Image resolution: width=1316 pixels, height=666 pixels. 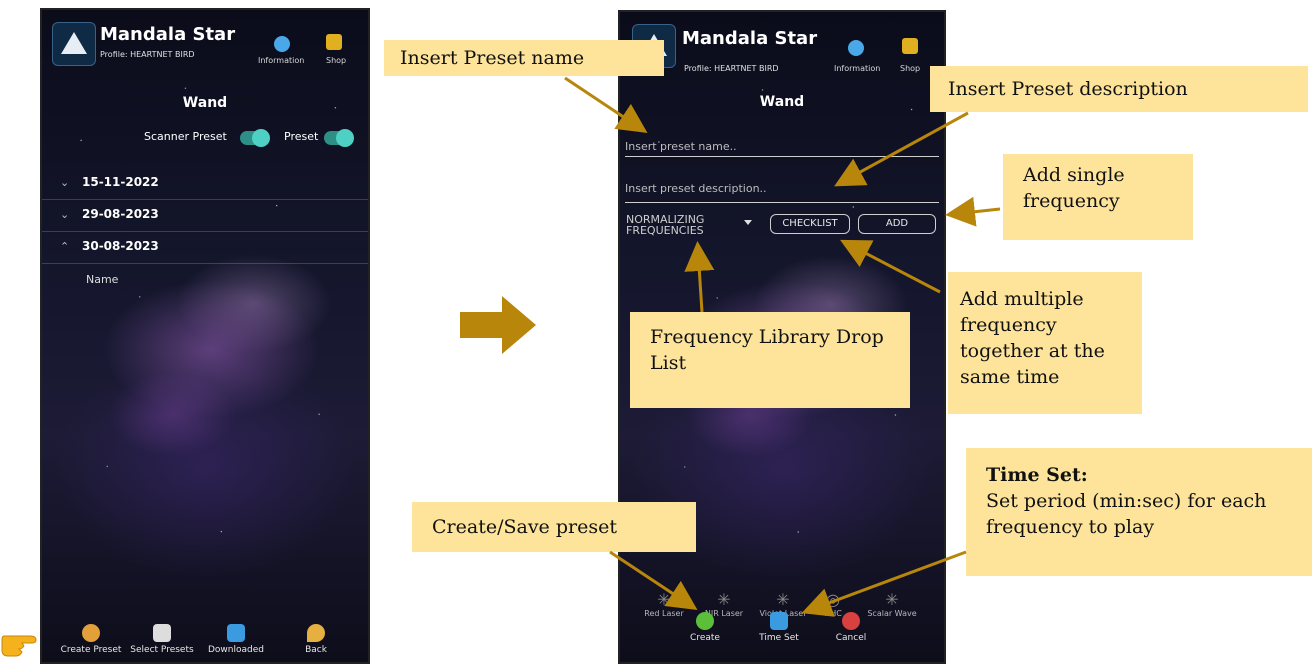 What do you see at coordinates (664, 613) in the screenshot?
I see `laser-label: Red Laser` at bounding box center [664, 613].